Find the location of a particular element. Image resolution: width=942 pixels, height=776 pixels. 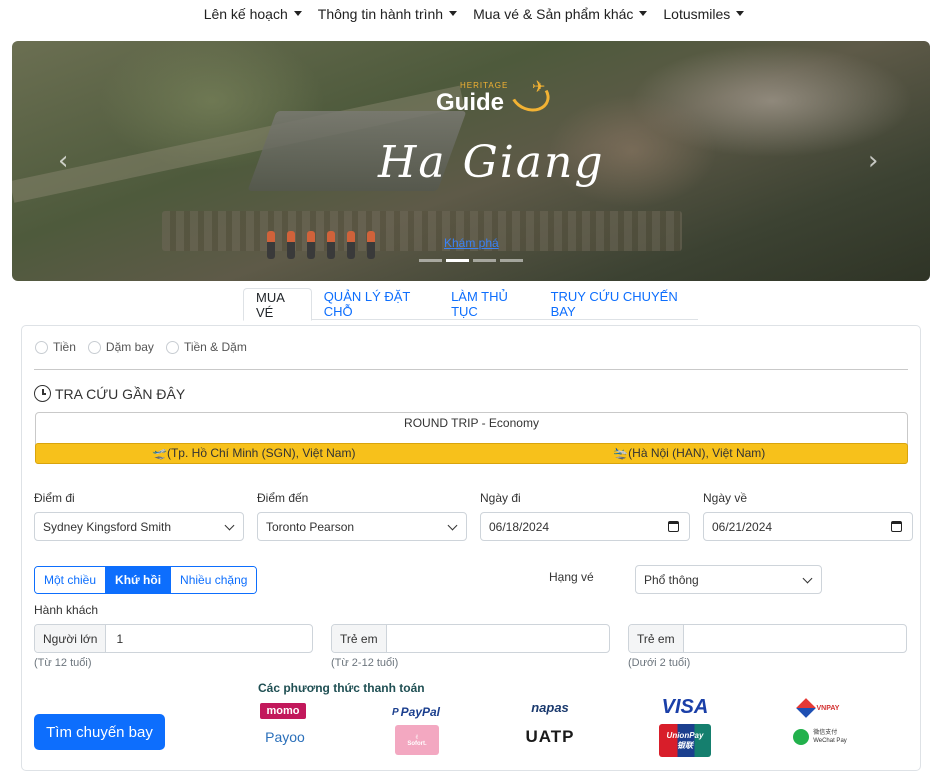

adult-input: 1 is located at coordinates (209, 638).